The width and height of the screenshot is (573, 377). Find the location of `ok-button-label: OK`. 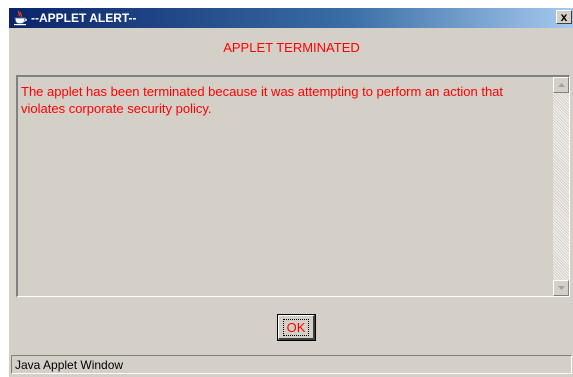

ok-button-label: OK is located at coordinates (296, 327).